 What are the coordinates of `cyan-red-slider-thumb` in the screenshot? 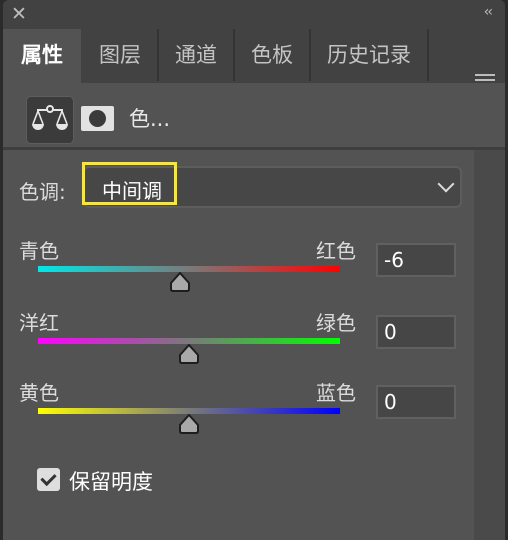 It's located at (180, 281).